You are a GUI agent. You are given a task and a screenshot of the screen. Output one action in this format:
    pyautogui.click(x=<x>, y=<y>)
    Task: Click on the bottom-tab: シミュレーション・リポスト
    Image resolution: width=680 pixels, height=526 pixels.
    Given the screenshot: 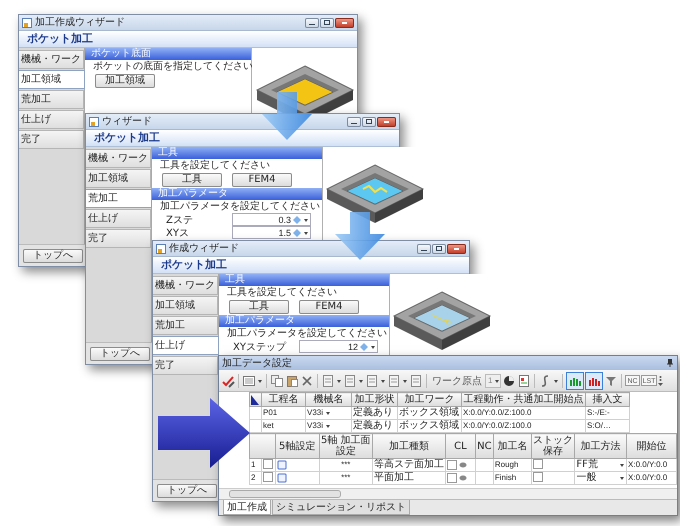 What is the action you would take?
    pyautogui.click(x=341, y=507)
    